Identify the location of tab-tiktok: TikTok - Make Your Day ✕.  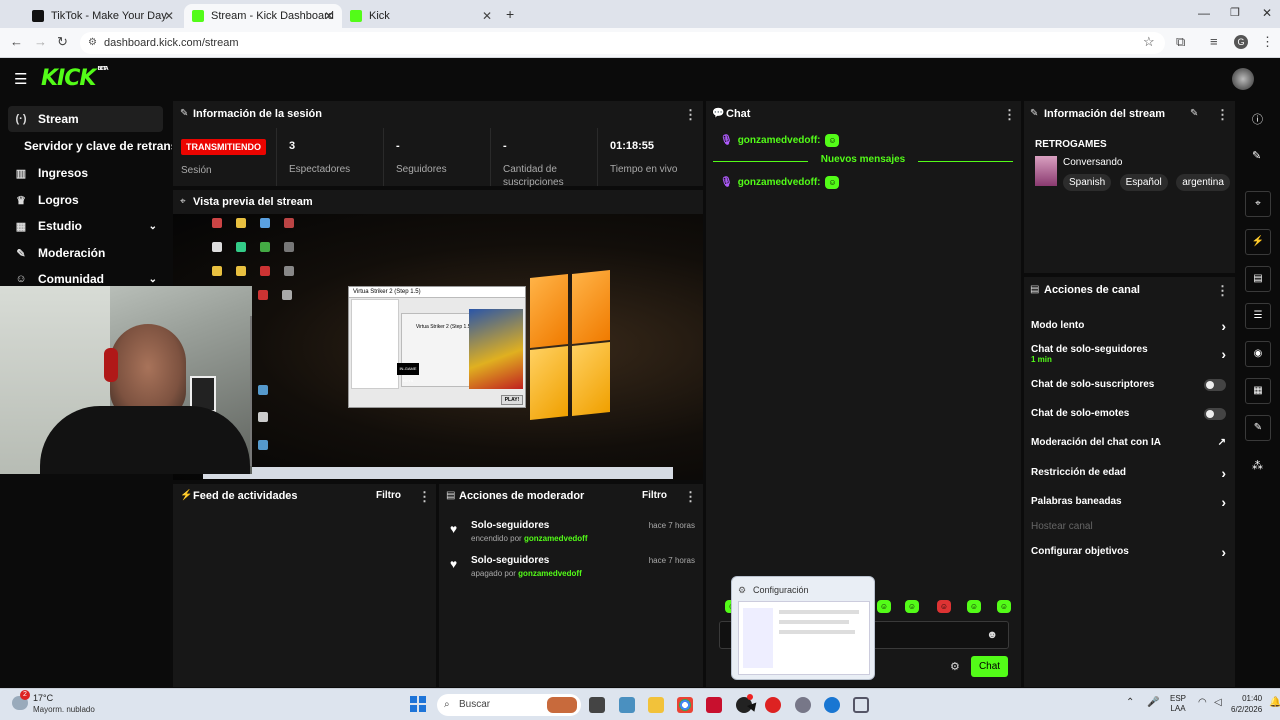
(103, 16).